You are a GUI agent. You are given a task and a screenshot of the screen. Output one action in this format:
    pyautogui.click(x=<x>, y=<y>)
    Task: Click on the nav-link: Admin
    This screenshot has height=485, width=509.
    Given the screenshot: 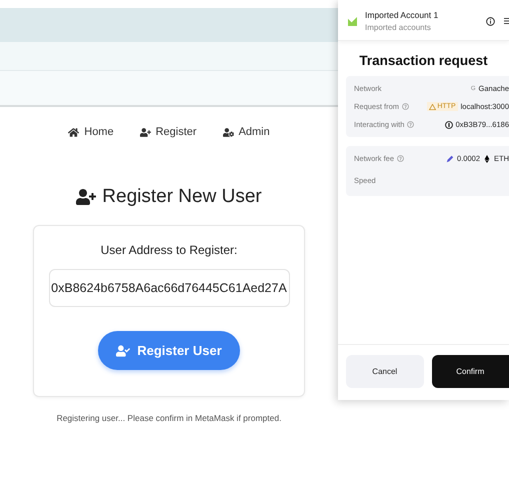 What is the action you would take?
    pyautogui.click(x=246, y=132)
    